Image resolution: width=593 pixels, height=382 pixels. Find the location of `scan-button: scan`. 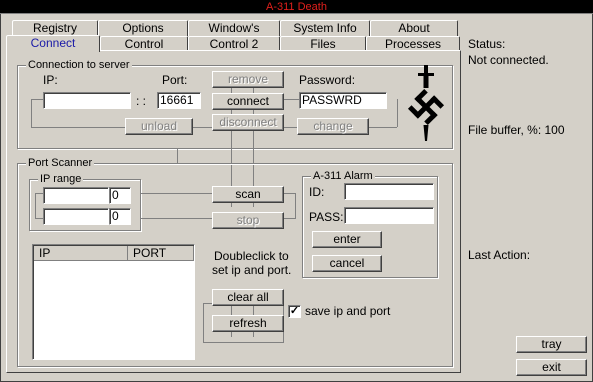

scan-button: scan is located at coordinates (248, 194).